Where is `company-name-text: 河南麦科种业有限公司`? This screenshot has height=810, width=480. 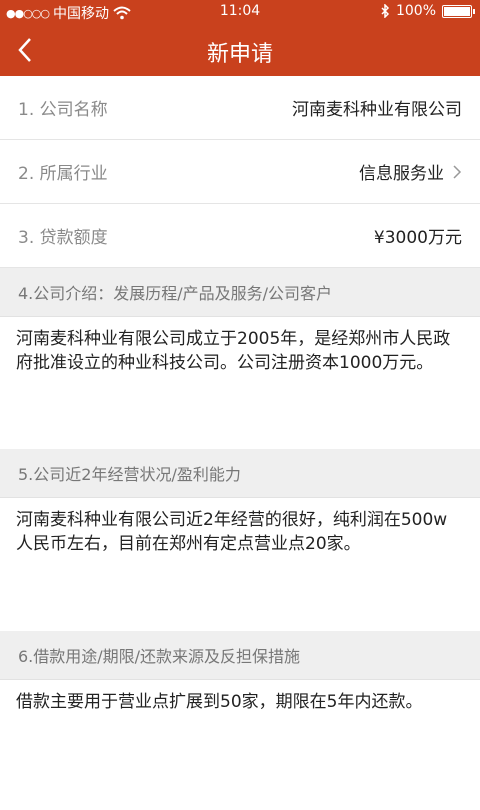 company-name-text: 河南麦科种业有限公司 is located at coordinates (377, 107).